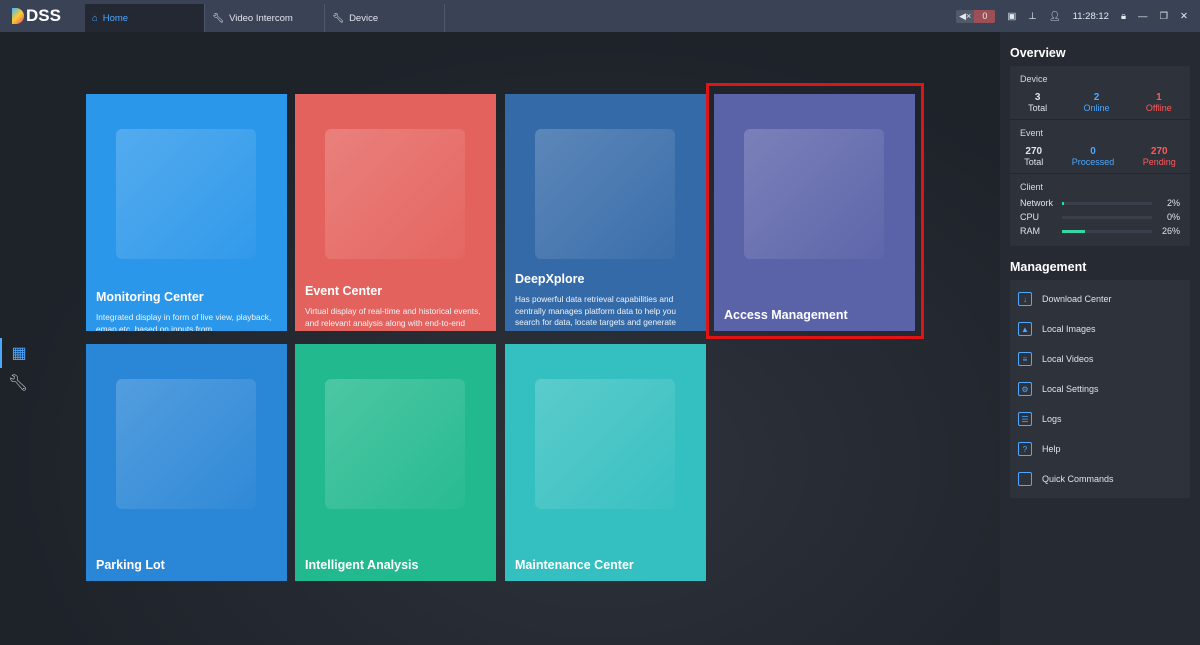 The height and width of the screenshot is (645, 1200). Describe the element at coordinates (1032, 16) in the screenshot. I see `network-icon: ⊥` at that location.